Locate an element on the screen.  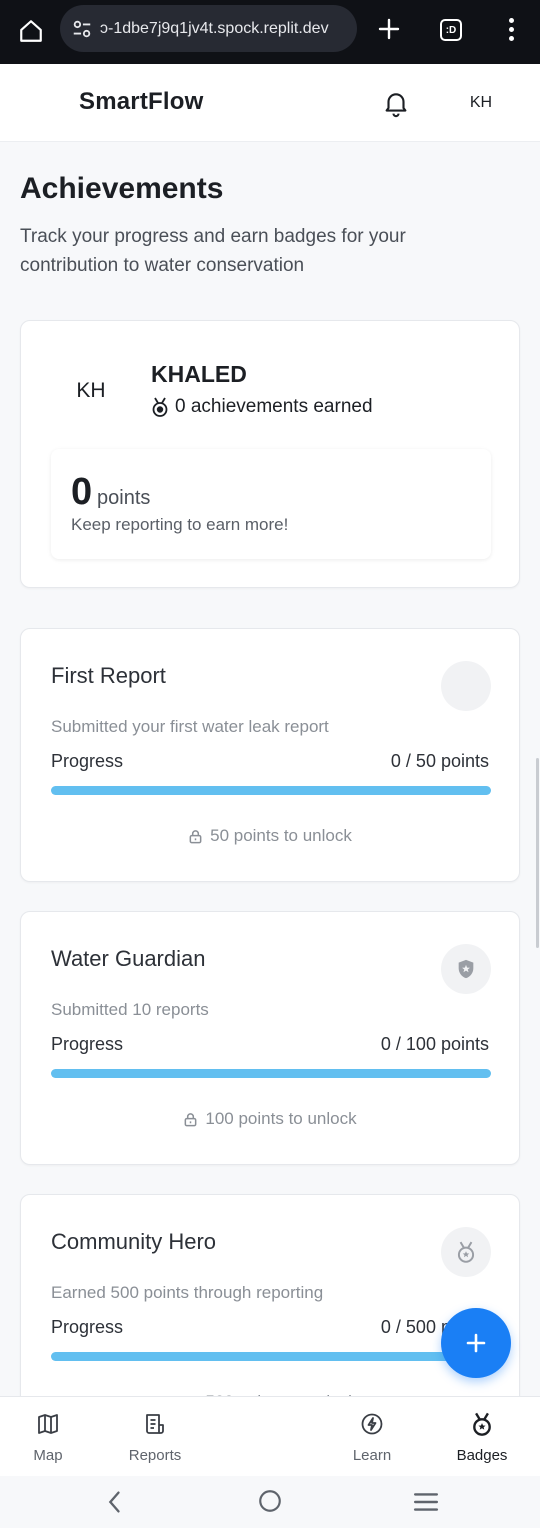
brand-title: SmartFlow is located at coordinates (141, 102).